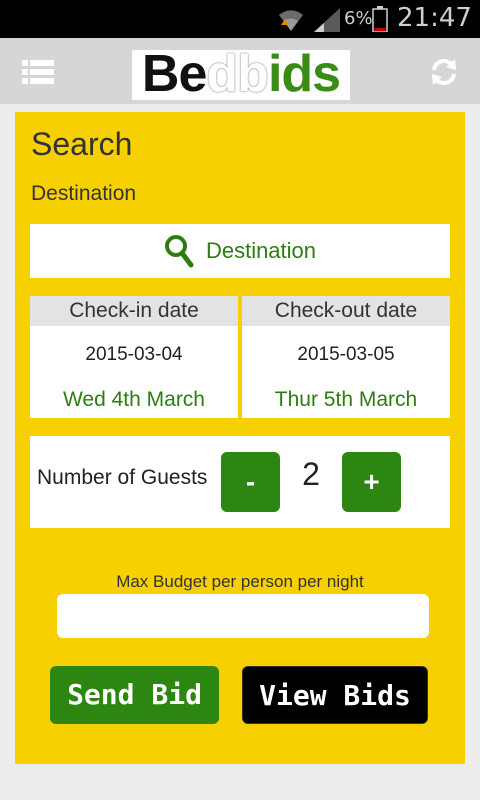  Describe the element at coordinates (291, 20) in the screenshot. I see `wifi-icon` at that location.